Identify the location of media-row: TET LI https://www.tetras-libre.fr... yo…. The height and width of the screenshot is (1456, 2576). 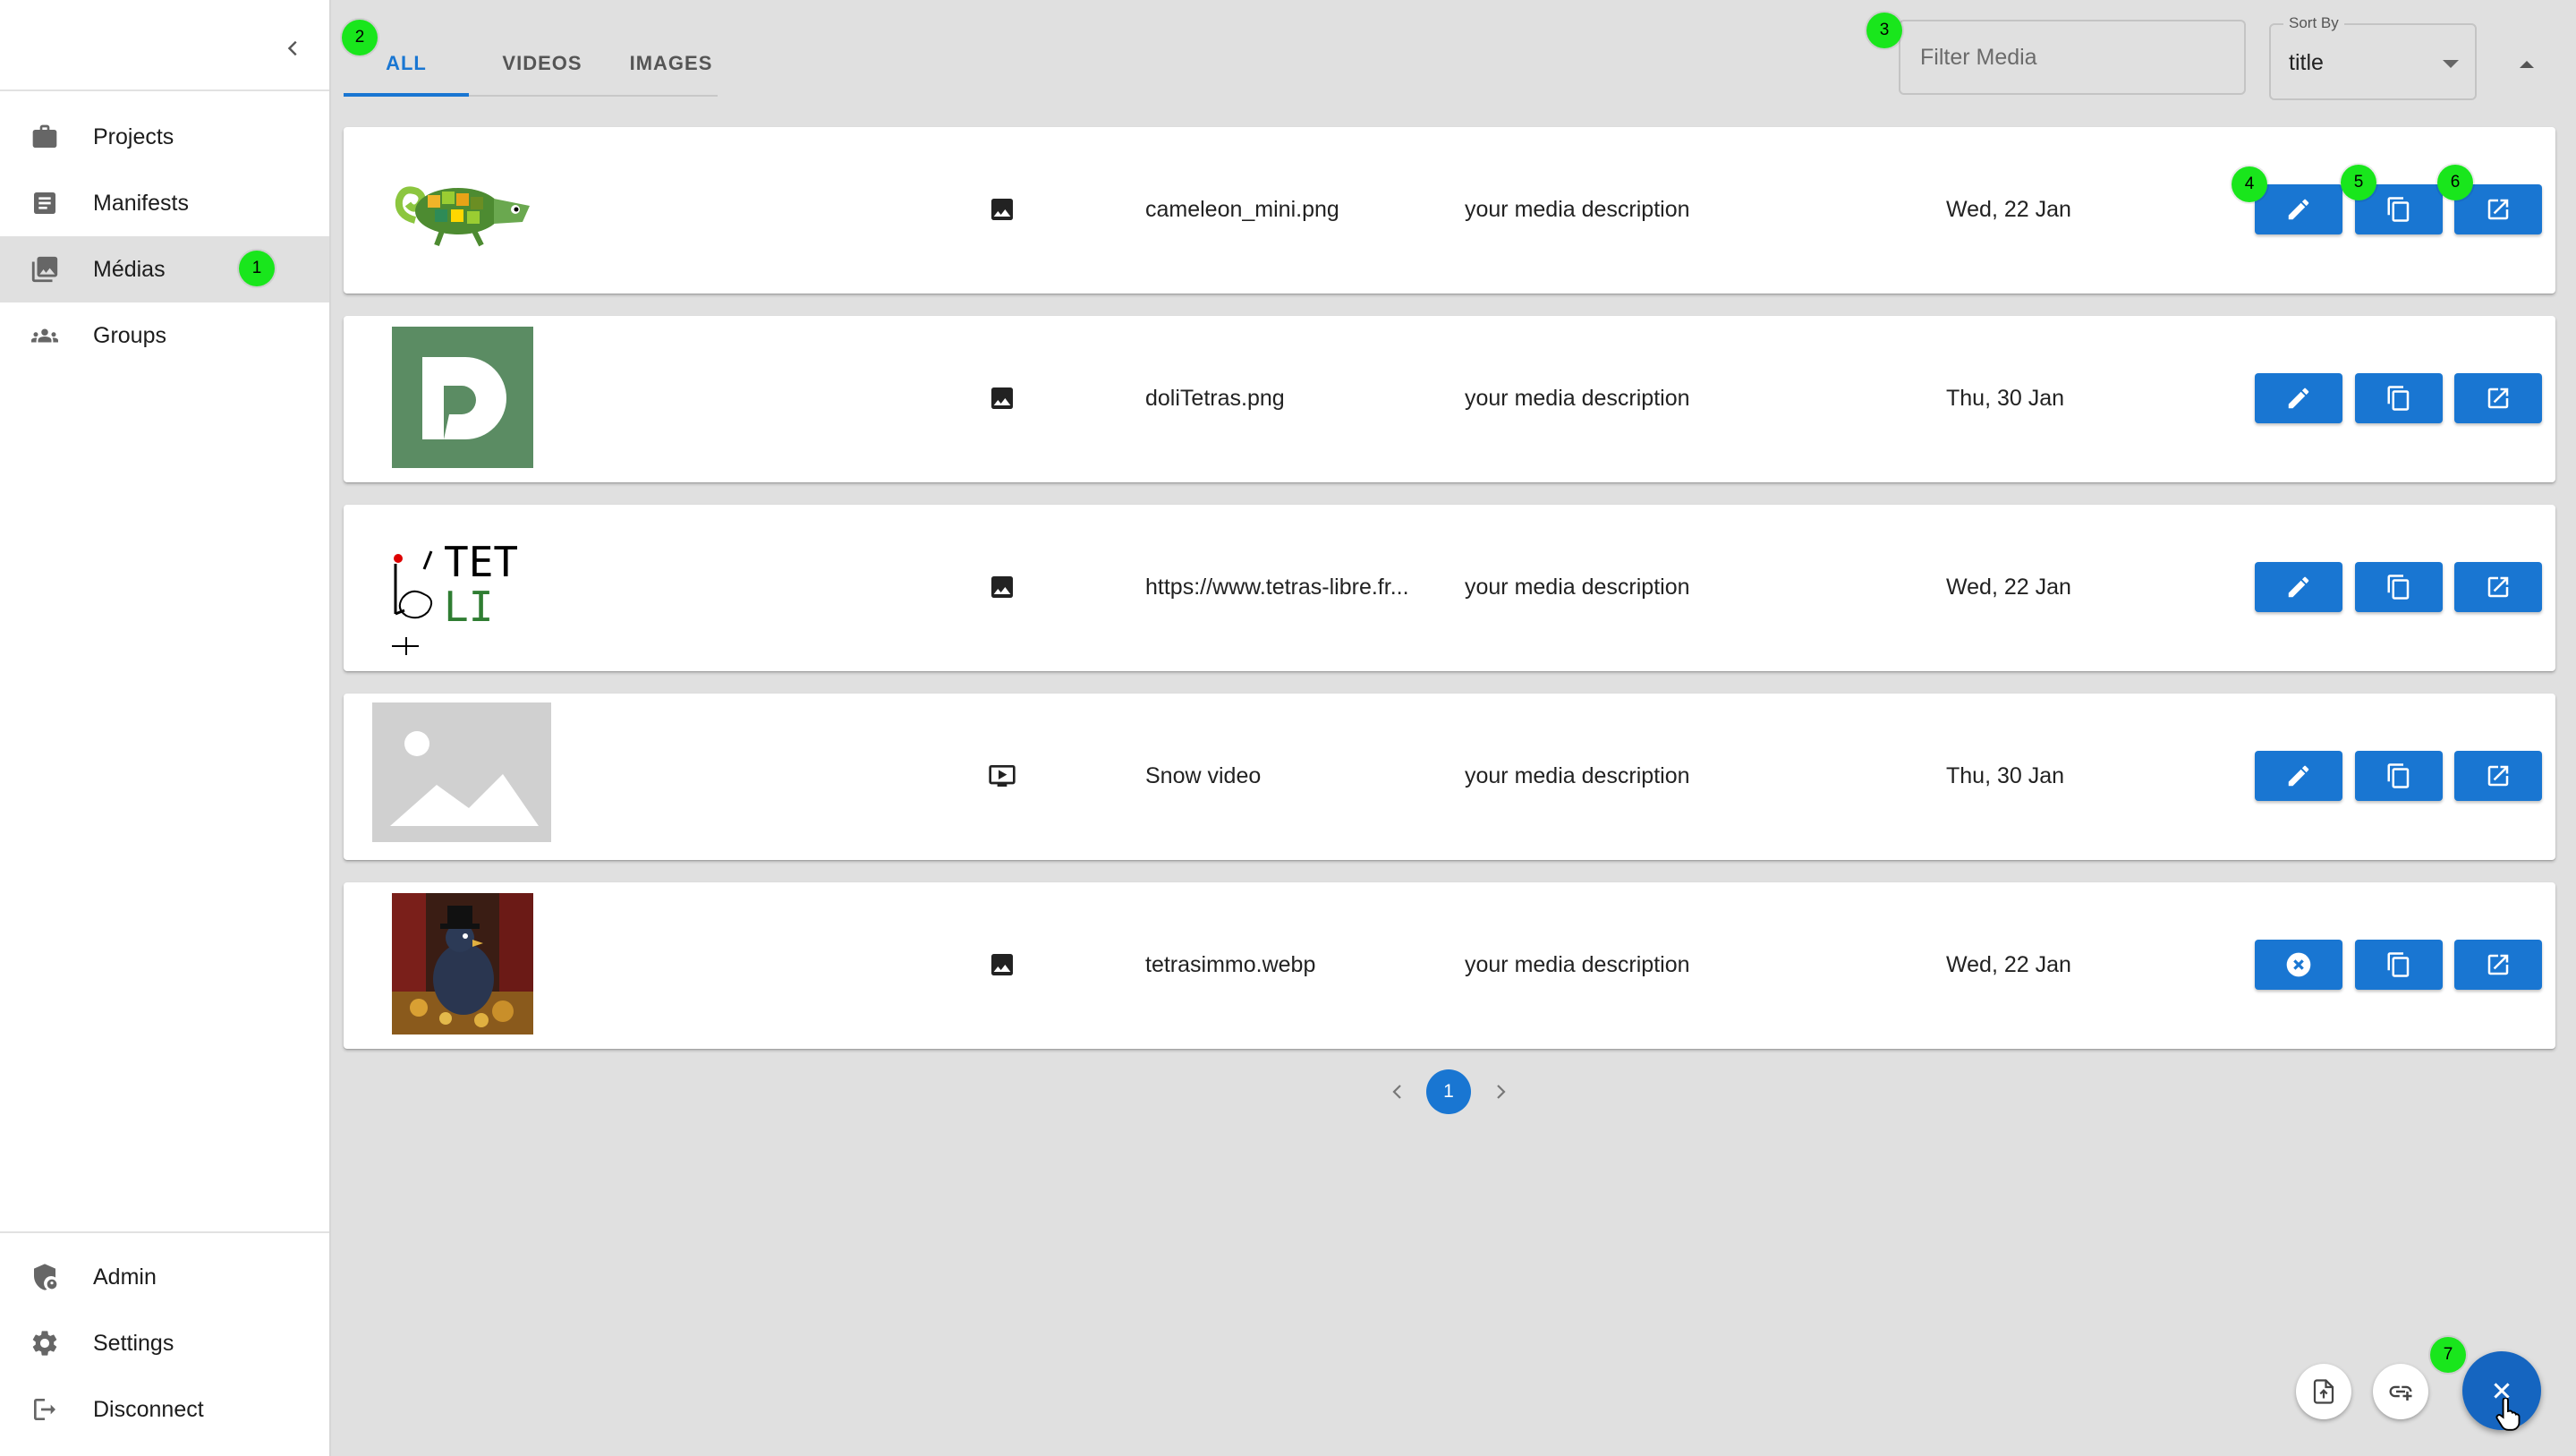
(1449, 588).